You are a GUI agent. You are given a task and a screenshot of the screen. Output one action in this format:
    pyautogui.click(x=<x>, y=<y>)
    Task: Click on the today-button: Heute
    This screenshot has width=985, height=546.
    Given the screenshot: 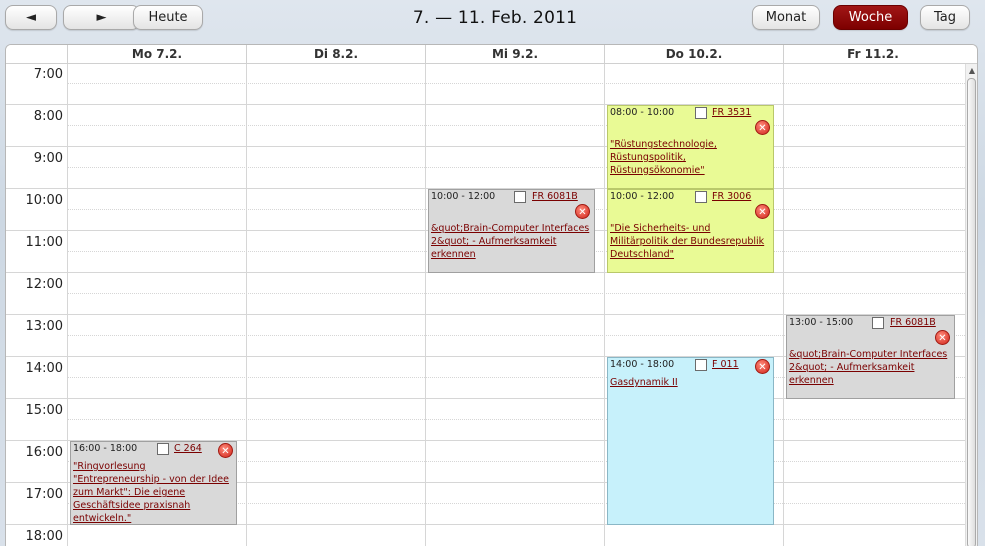 What is the action you would take?
    pyautogui.click(x=168, y=17)
    